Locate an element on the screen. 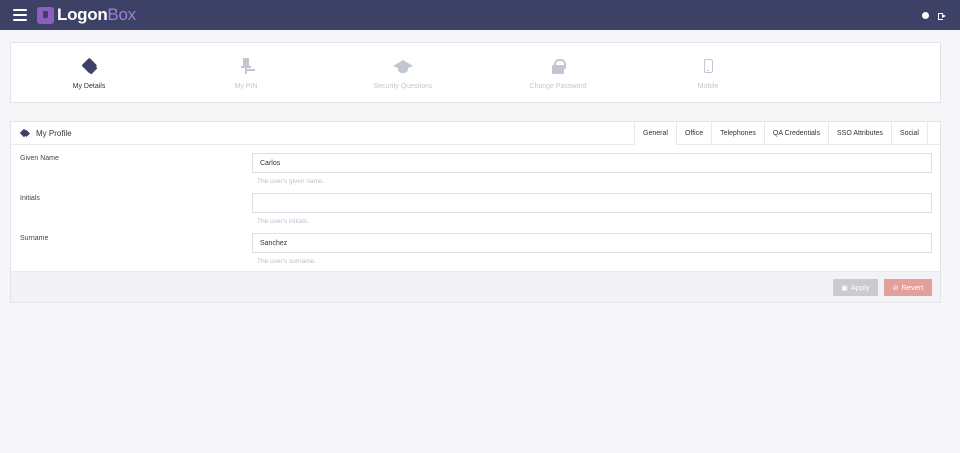 The height and width of the screenshot is (453, 960). tab-office: Office is located at coordinates (695, 133).